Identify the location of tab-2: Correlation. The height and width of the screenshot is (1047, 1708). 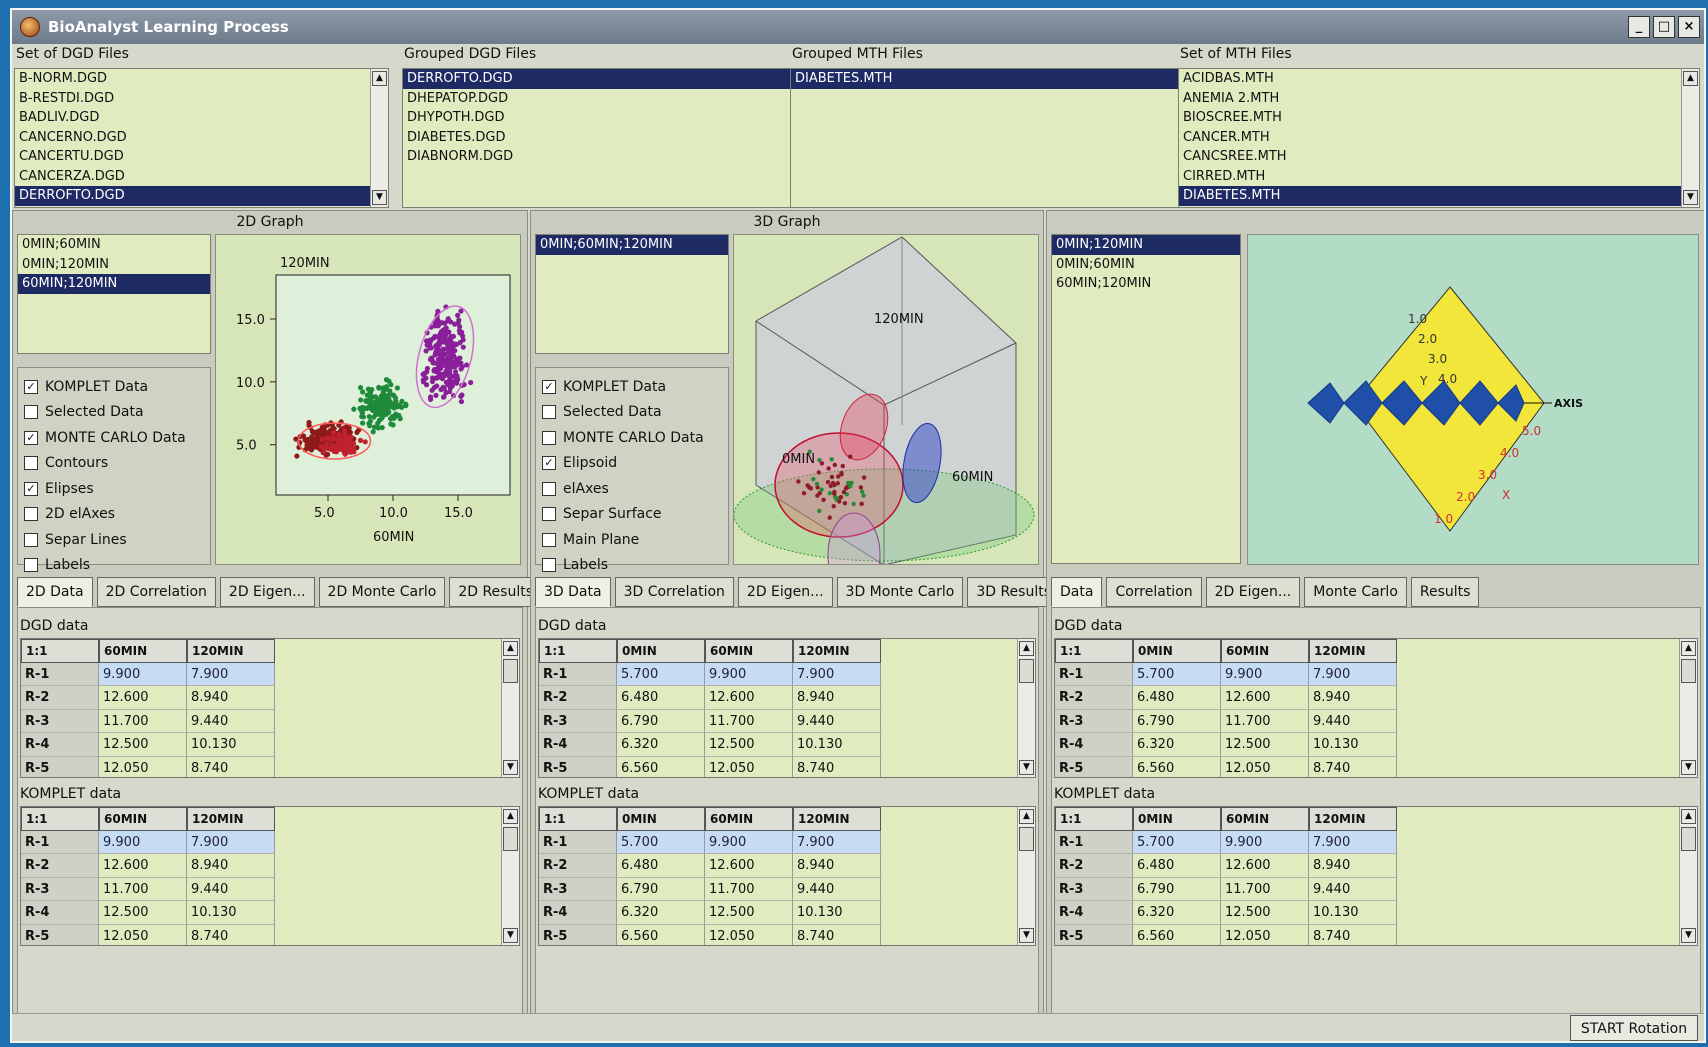
(1154, 592).